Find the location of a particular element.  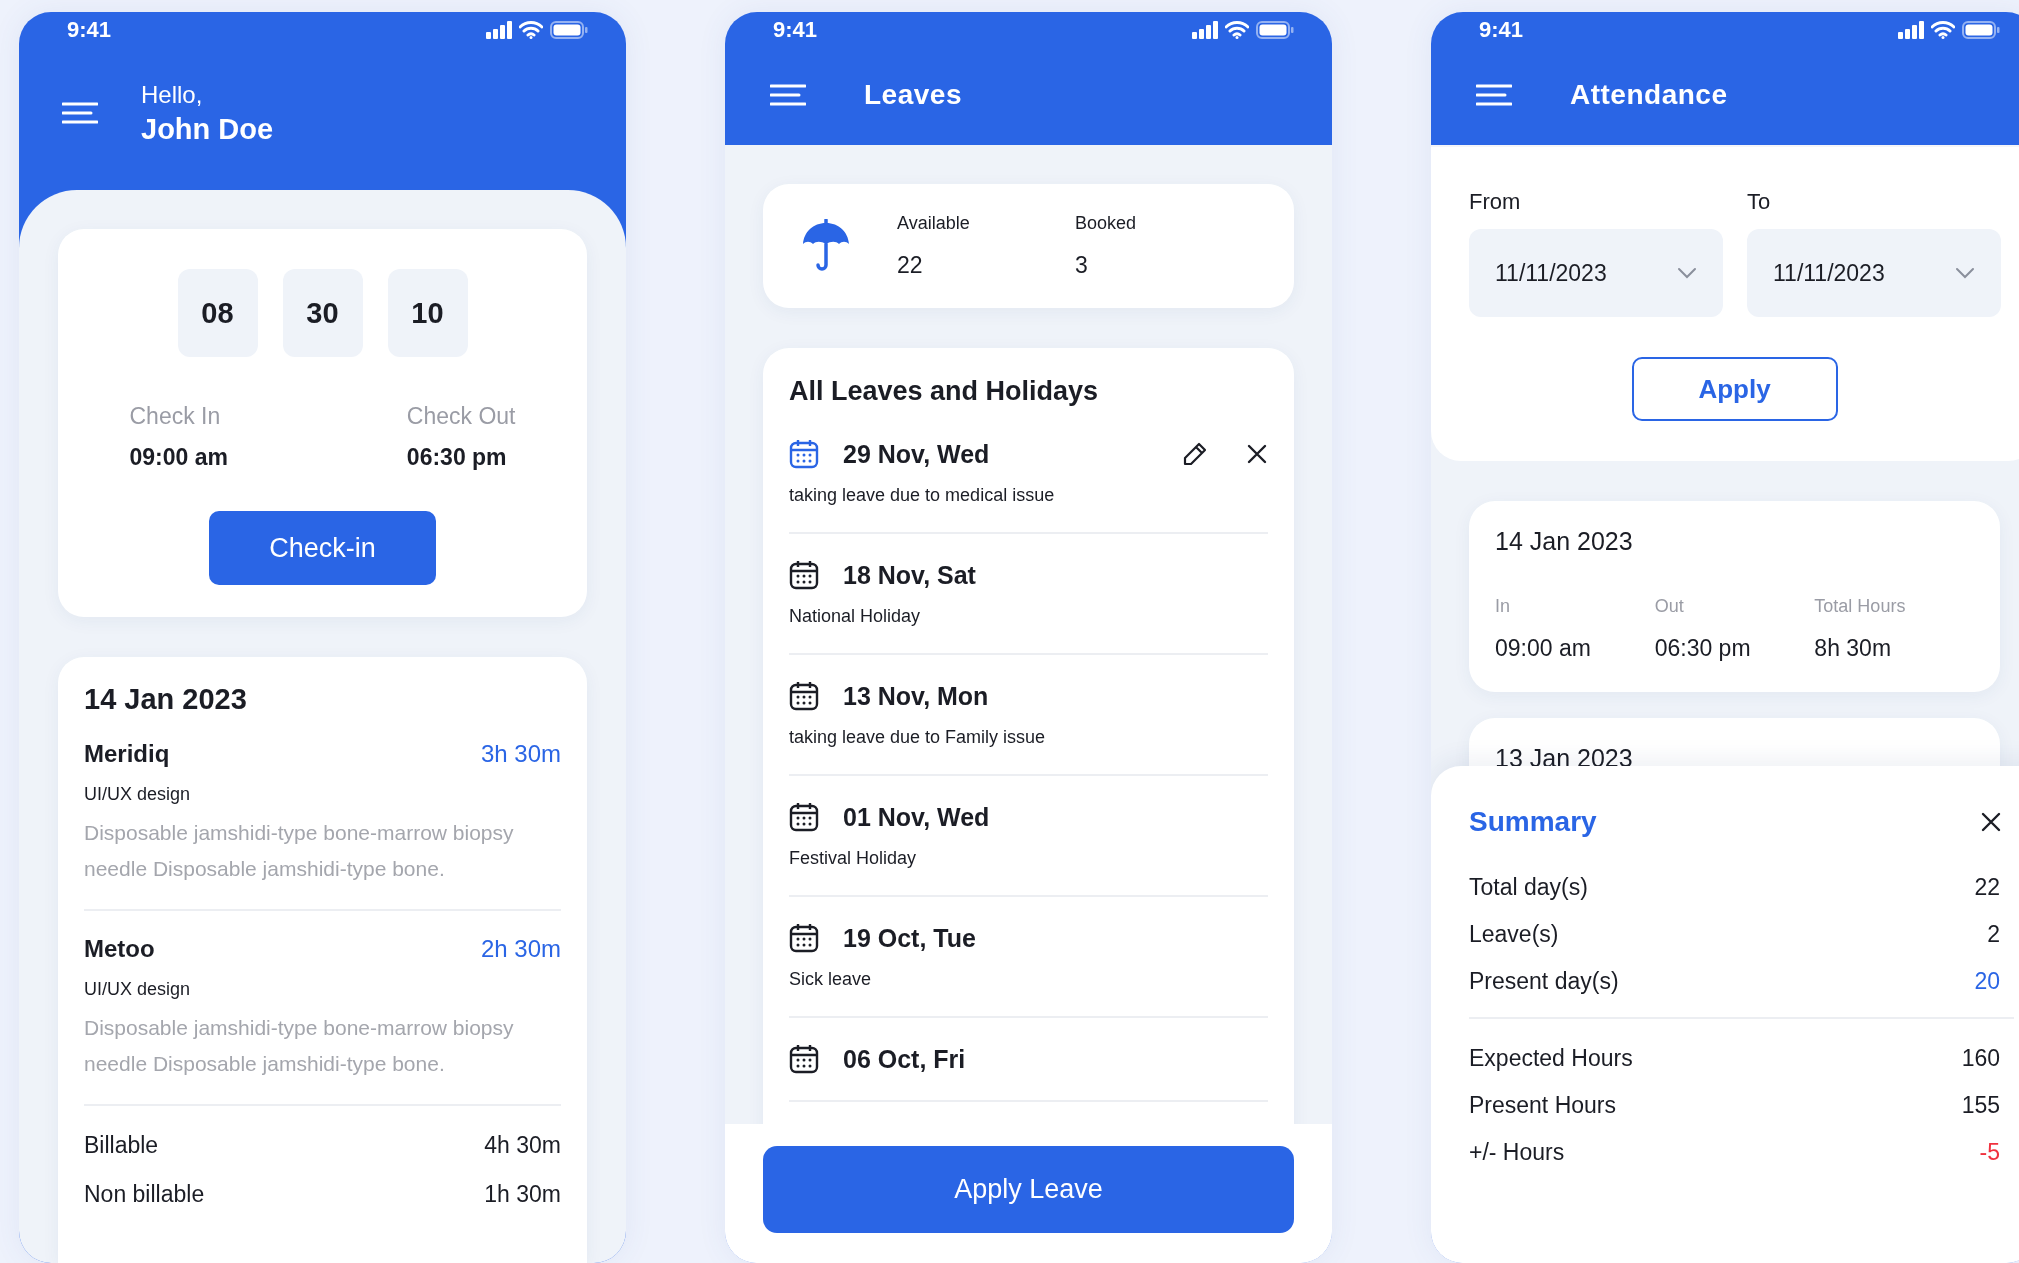

attendance-label: In is located at coordinates (1503, 606).